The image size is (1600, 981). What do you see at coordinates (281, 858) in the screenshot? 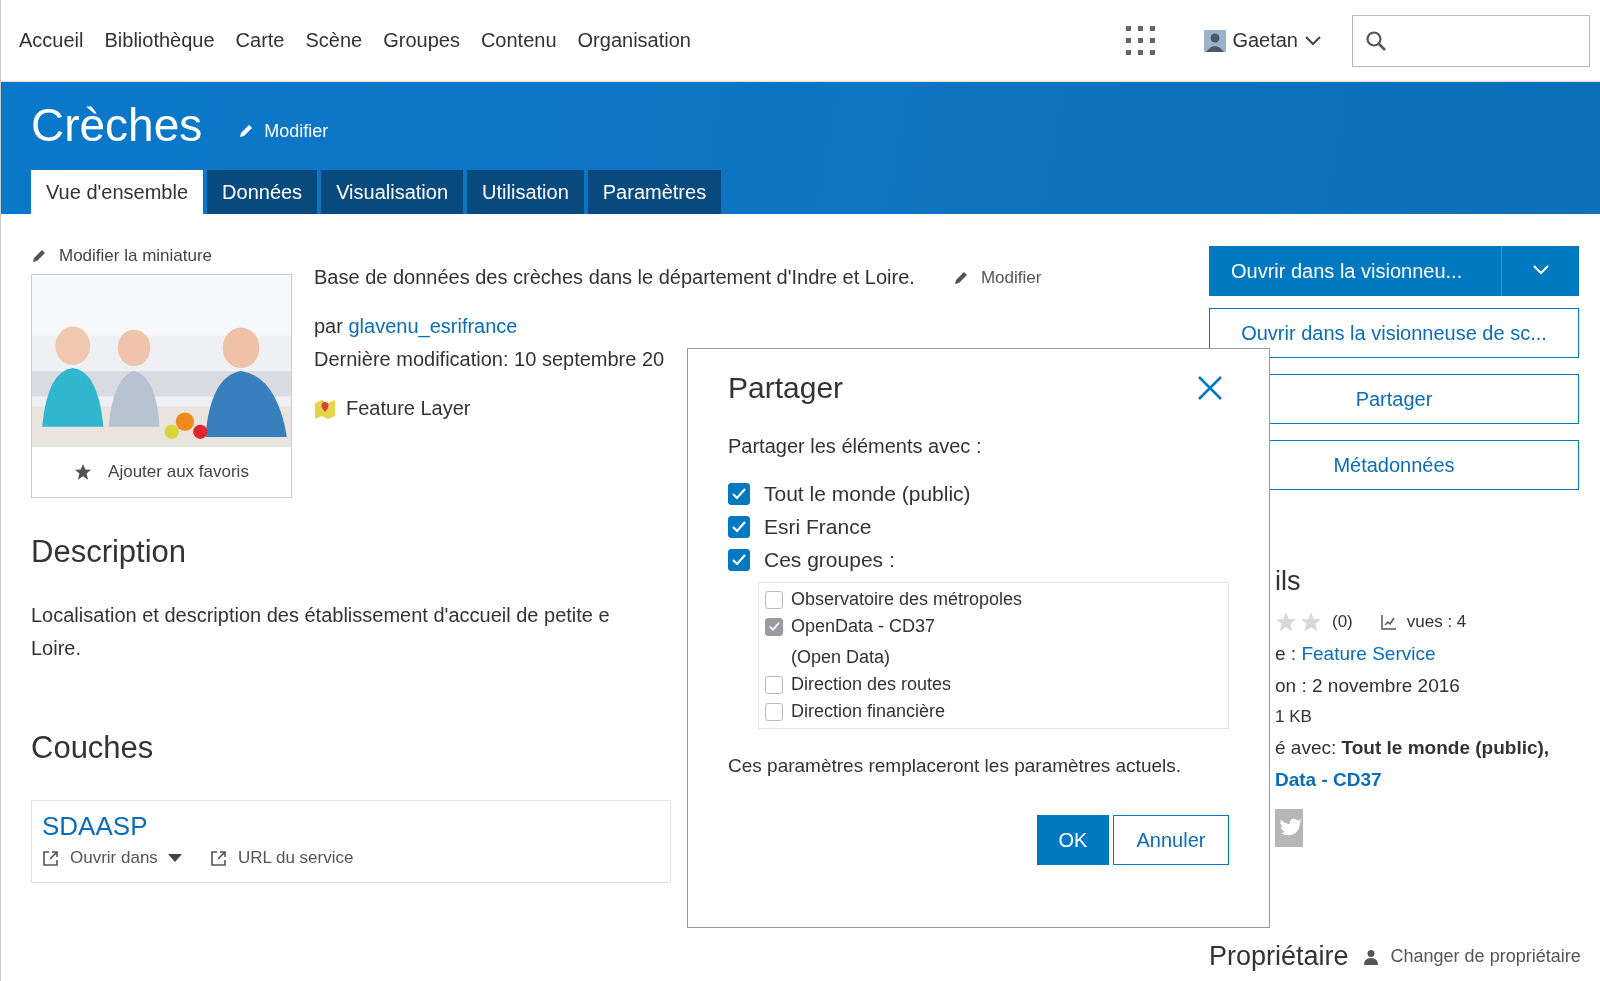
I see `service-url-link: URL du service` at bounding box center [281, 858].